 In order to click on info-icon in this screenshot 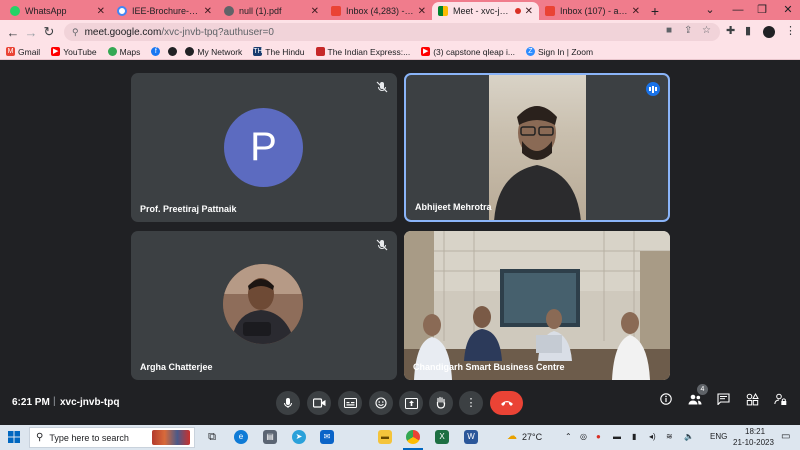, I will do `click(666, 399)`.